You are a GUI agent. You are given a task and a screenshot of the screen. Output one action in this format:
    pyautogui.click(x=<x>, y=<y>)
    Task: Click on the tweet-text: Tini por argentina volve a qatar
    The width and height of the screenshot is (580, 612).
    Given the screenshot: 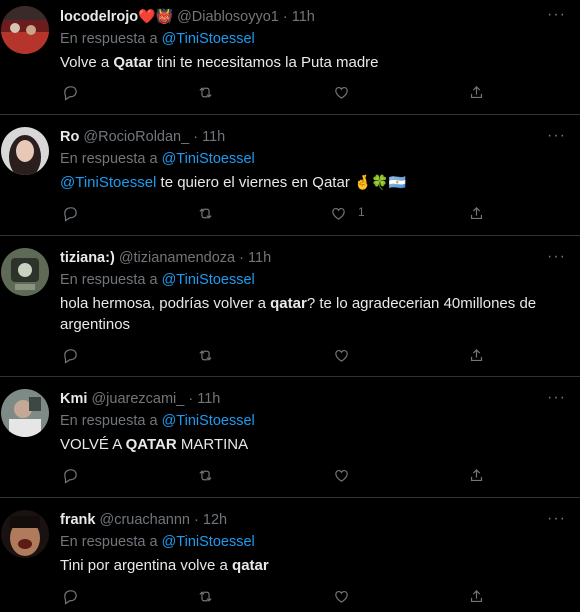 What is the action you would take?
    pyautogui.click(x=164, y=565)
    